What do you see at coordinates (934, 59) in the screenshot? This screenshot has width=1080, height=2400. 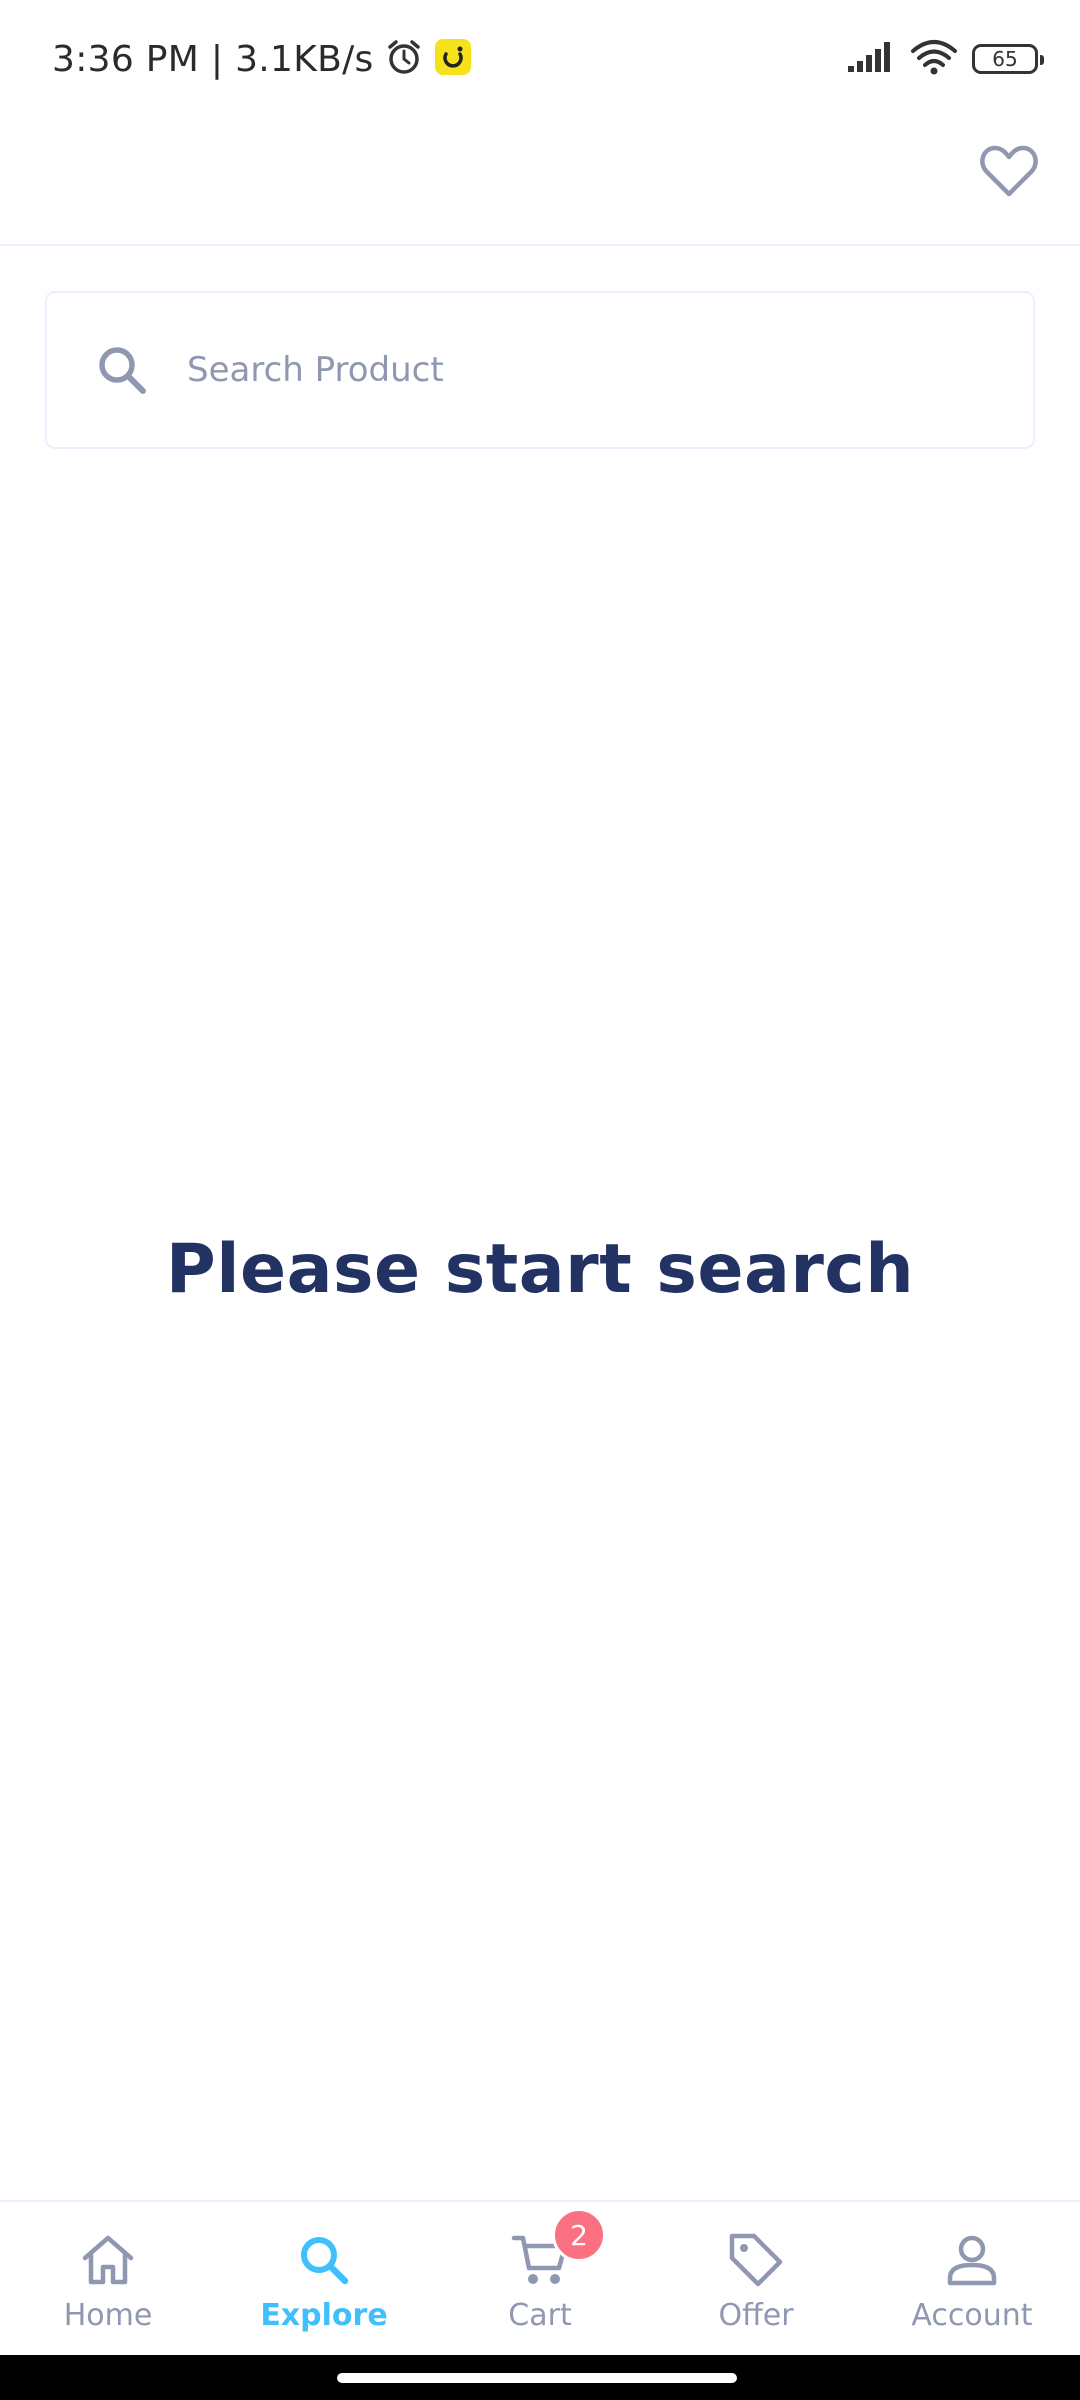 I see `wifi-icon` at bounding box center [934, 59].